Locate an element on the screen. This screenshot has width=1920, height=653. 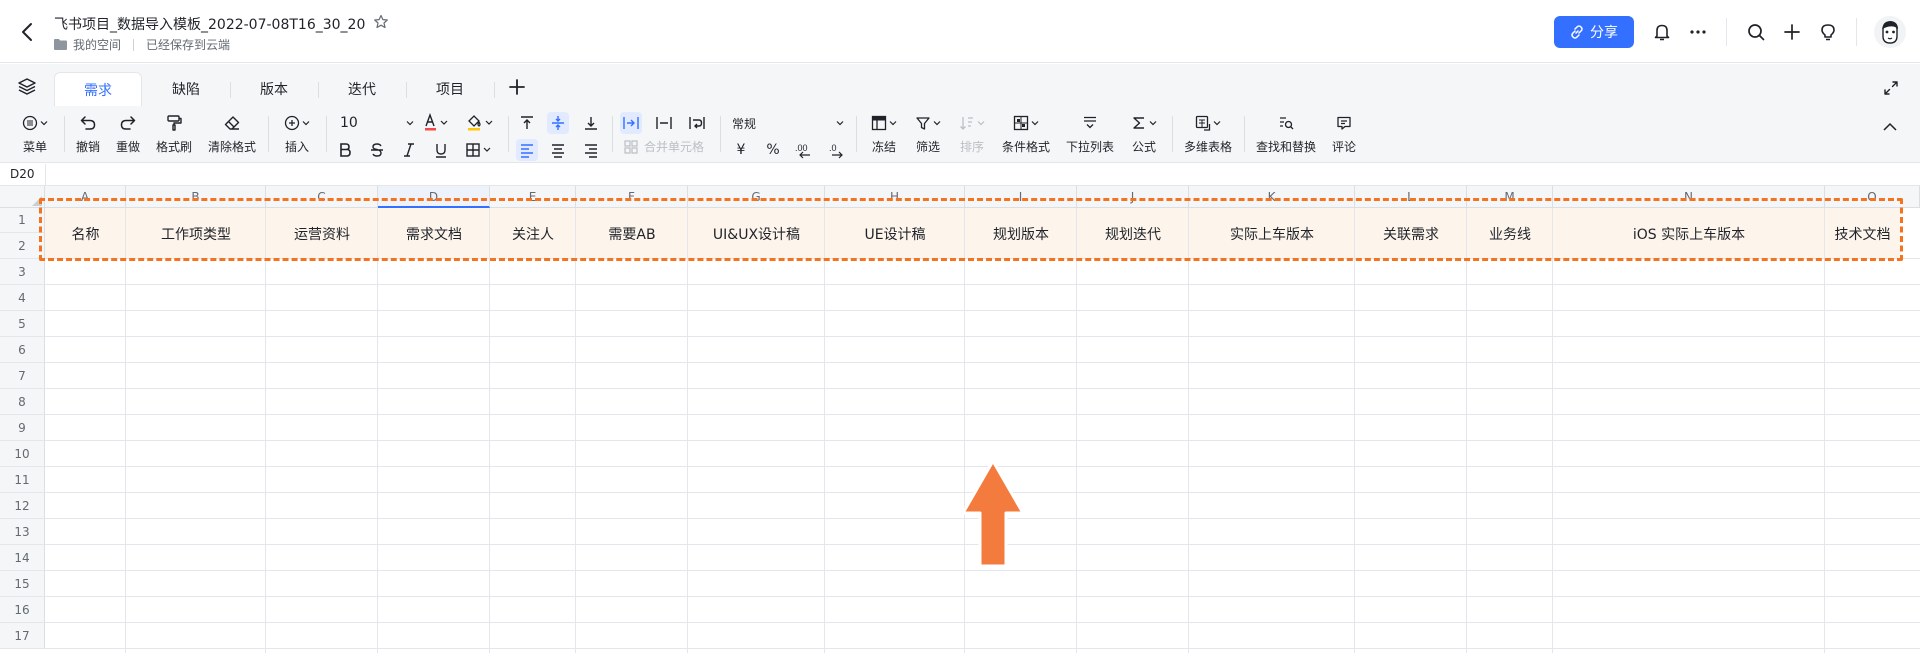
merge-cells-label: 合并单元格 is located at coordinates (674, 147).